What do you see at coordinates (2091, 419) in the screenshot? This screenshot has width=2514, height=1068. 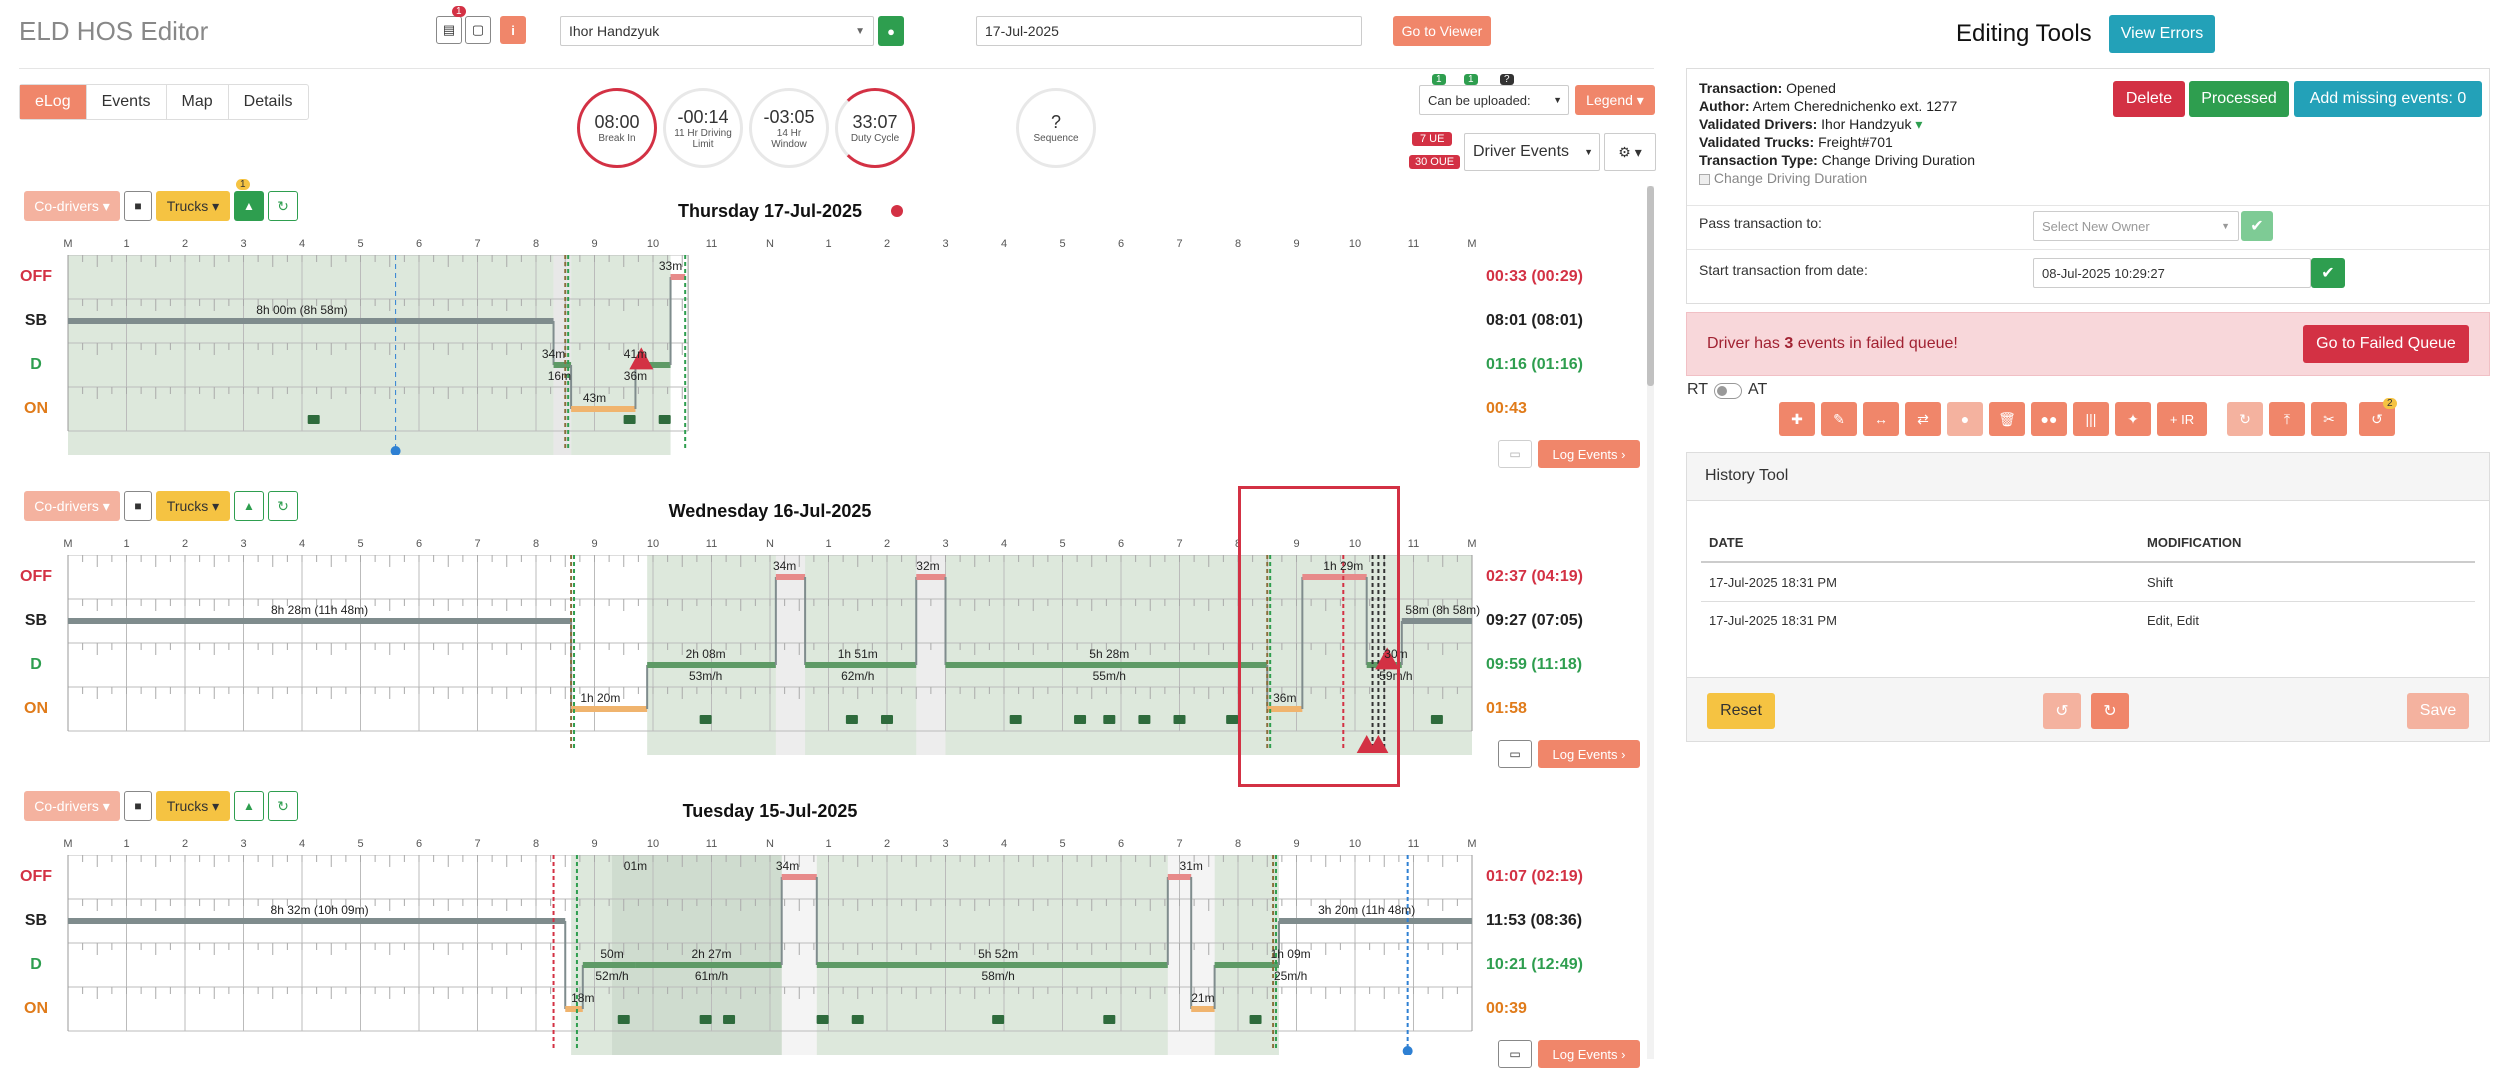 I see `columns-tool-button: |||` at bounding box center [2091, 419].